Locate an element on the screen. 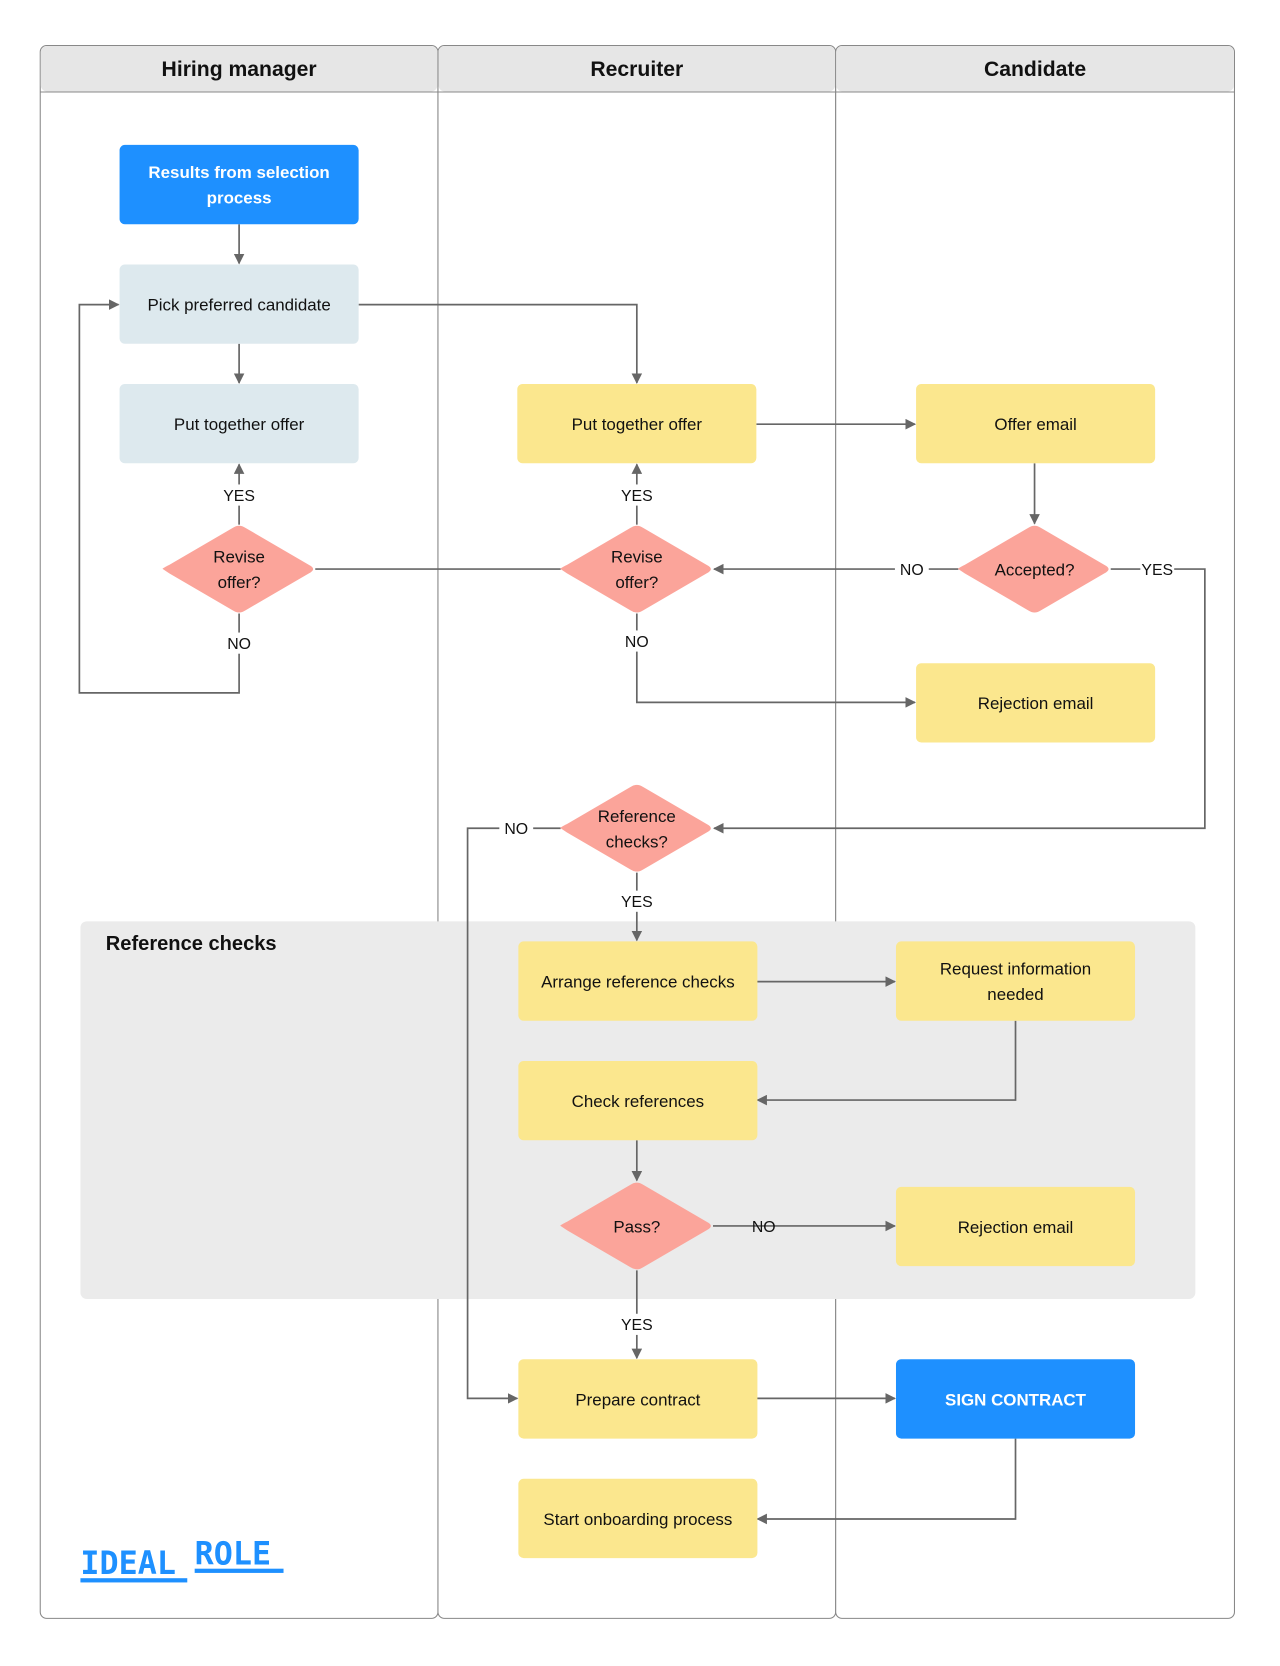 The height and width of the screenshot is (1666, 1280). node-label: Request information is located at coordinates (1015, 969).